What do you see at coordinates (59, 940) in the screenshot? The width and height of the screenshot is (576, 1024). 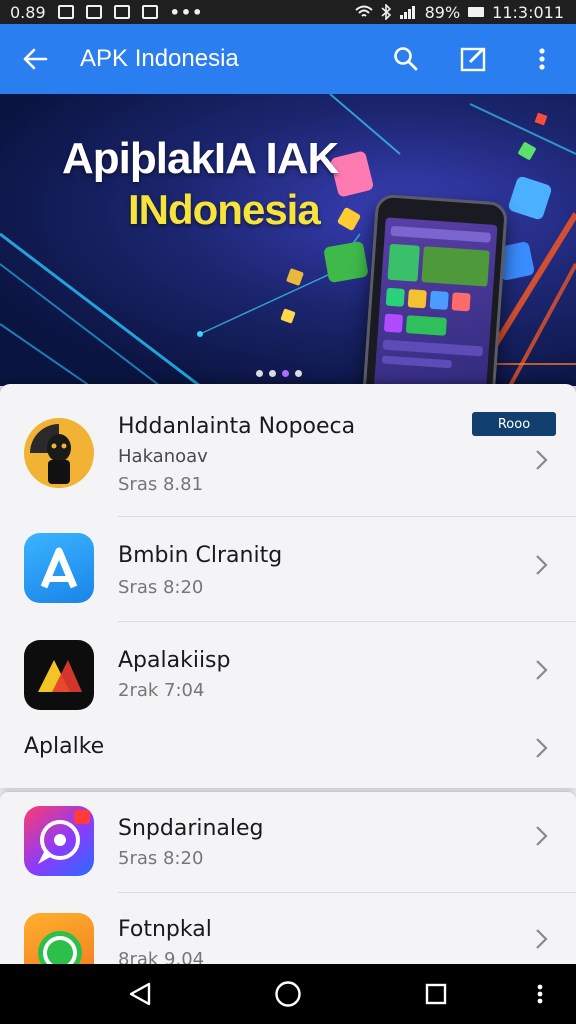 I see `whatsapp-like-icon` at bounding box center [59, 940].